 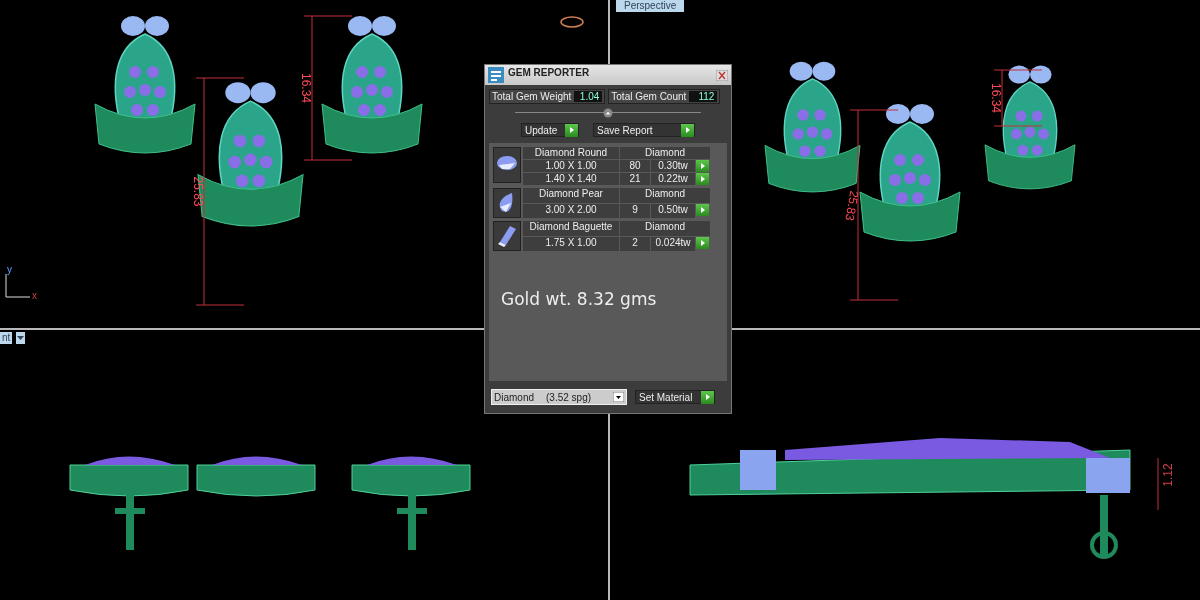 I want to click on gem-size: 3.00 X 2.00, so click(x=571, y=210).